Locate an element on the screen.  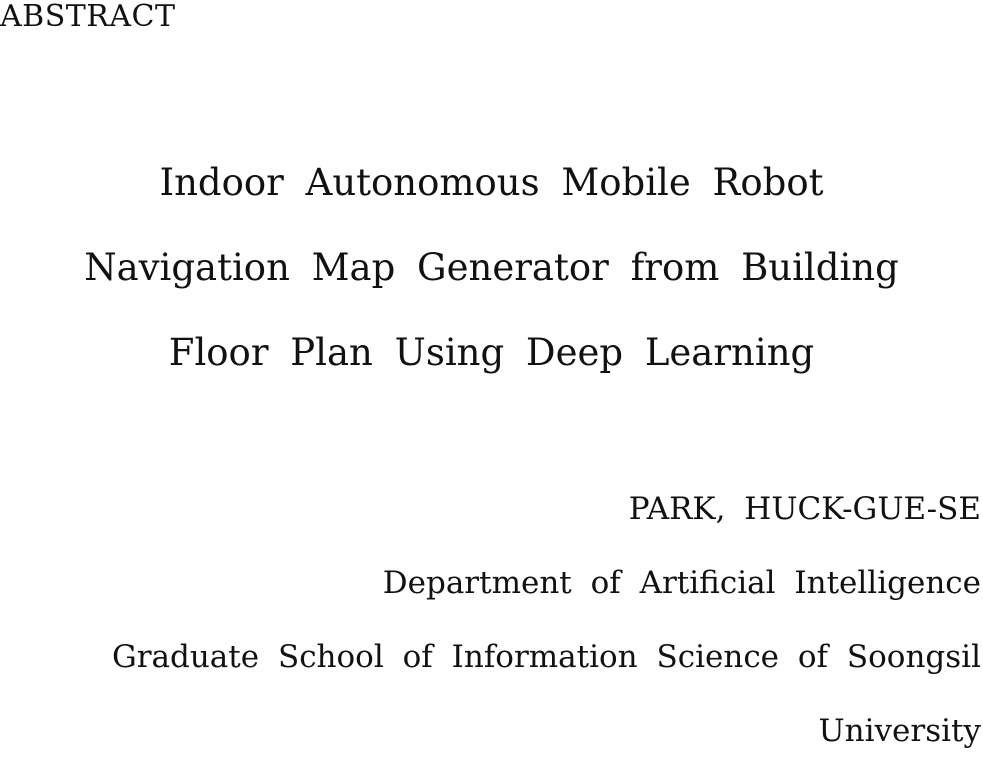
university: University is located at coordinates (899, 731).